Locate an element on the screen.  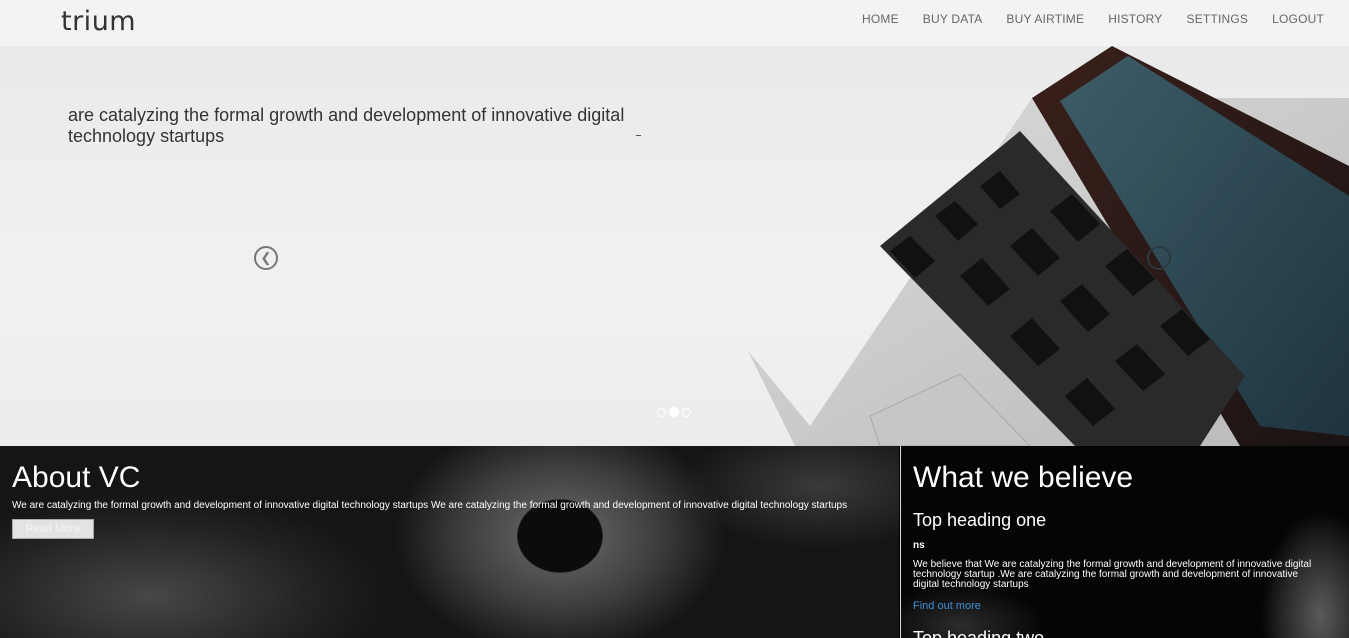
heading-one-subtext: ns is located at coordinates (919, 545).